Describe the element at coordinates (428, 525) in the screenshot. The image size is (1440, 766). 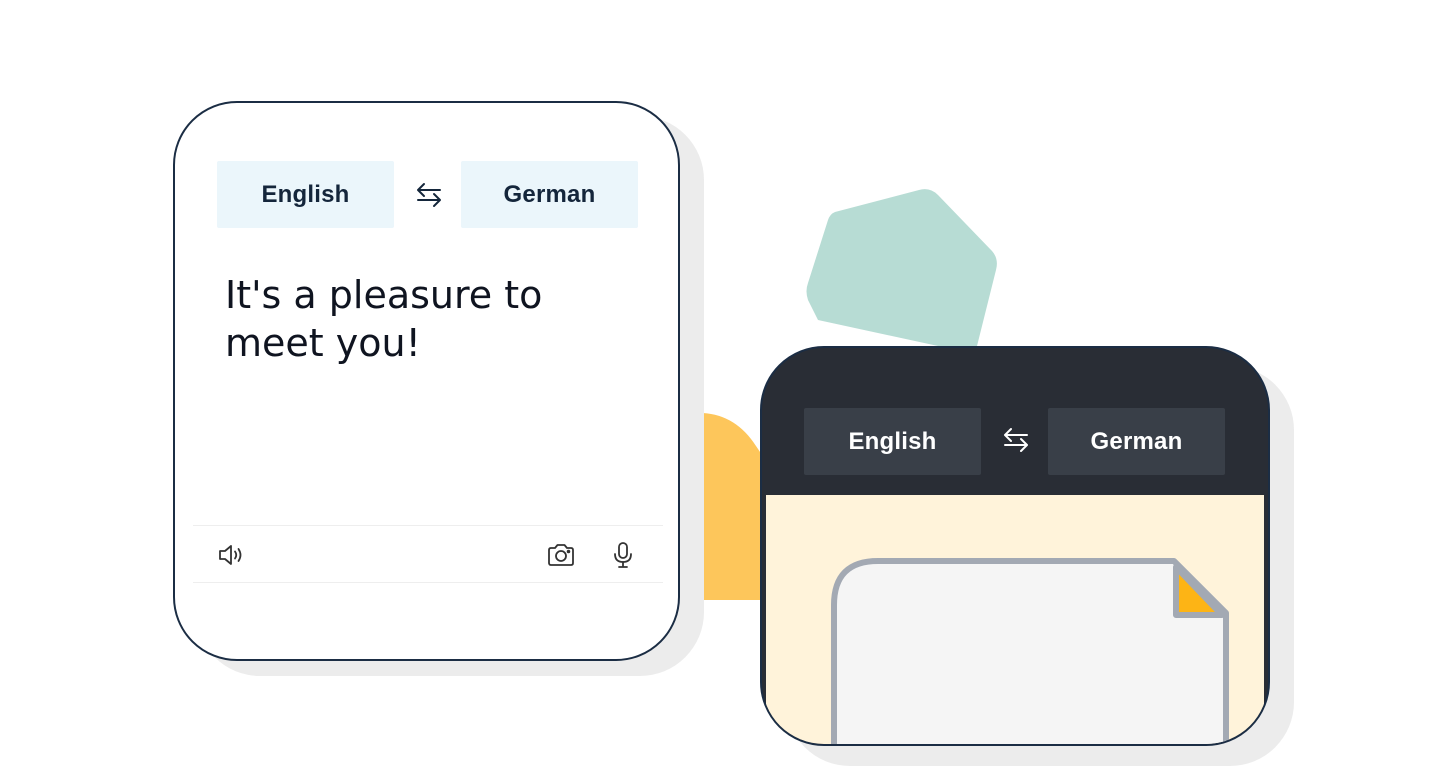
I see `toolbar-top-divider` at that location.